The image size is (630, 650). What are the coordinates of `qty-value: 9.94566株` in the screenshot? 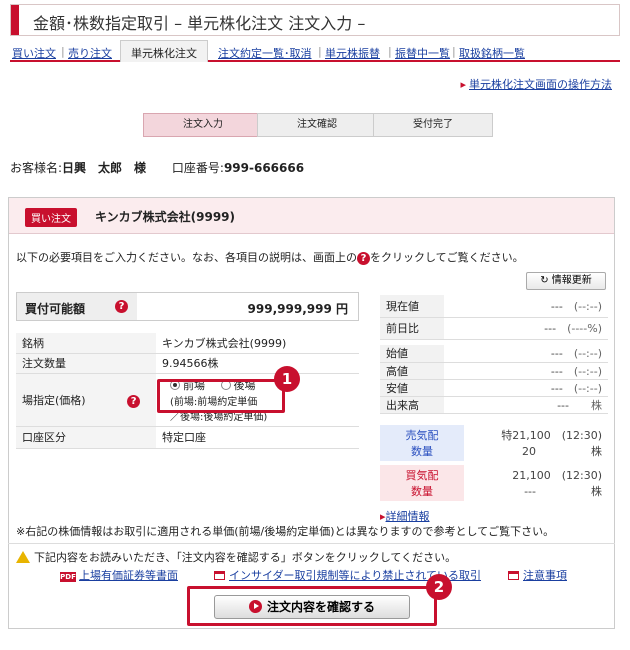 It's located at (257, 363).